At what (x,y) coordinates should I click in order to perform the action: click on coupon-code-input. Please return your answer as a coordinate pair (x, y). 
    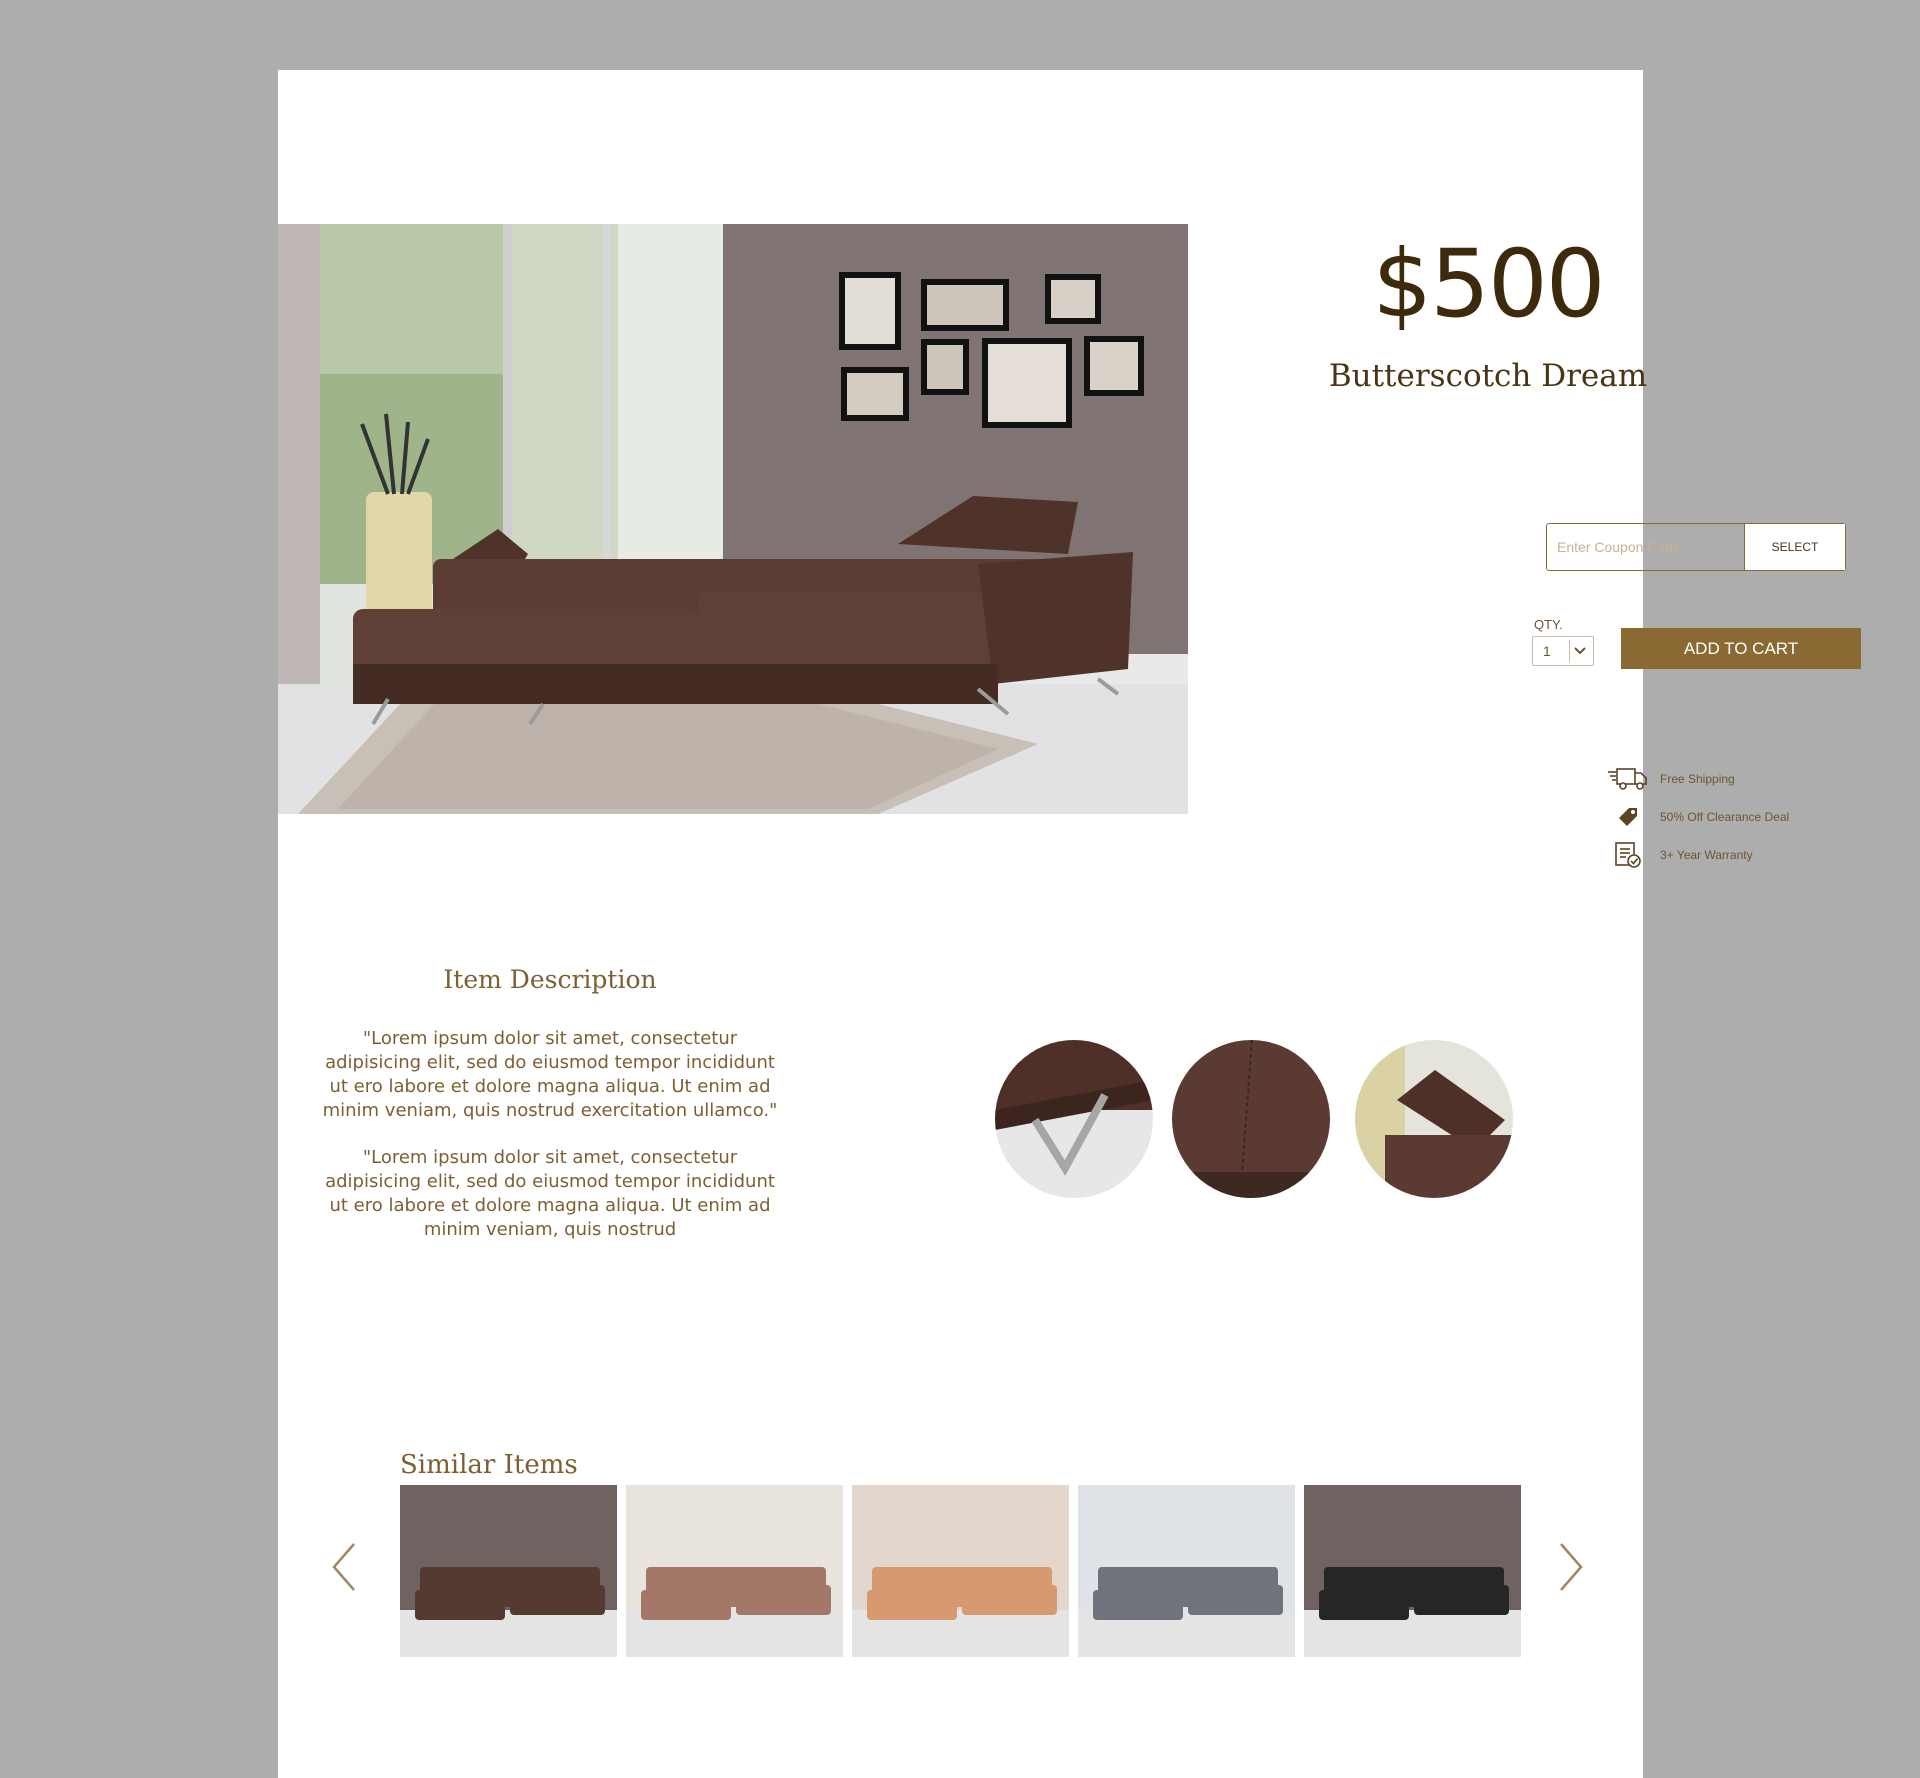
    Looking at the image, I should click on (1645, 547).